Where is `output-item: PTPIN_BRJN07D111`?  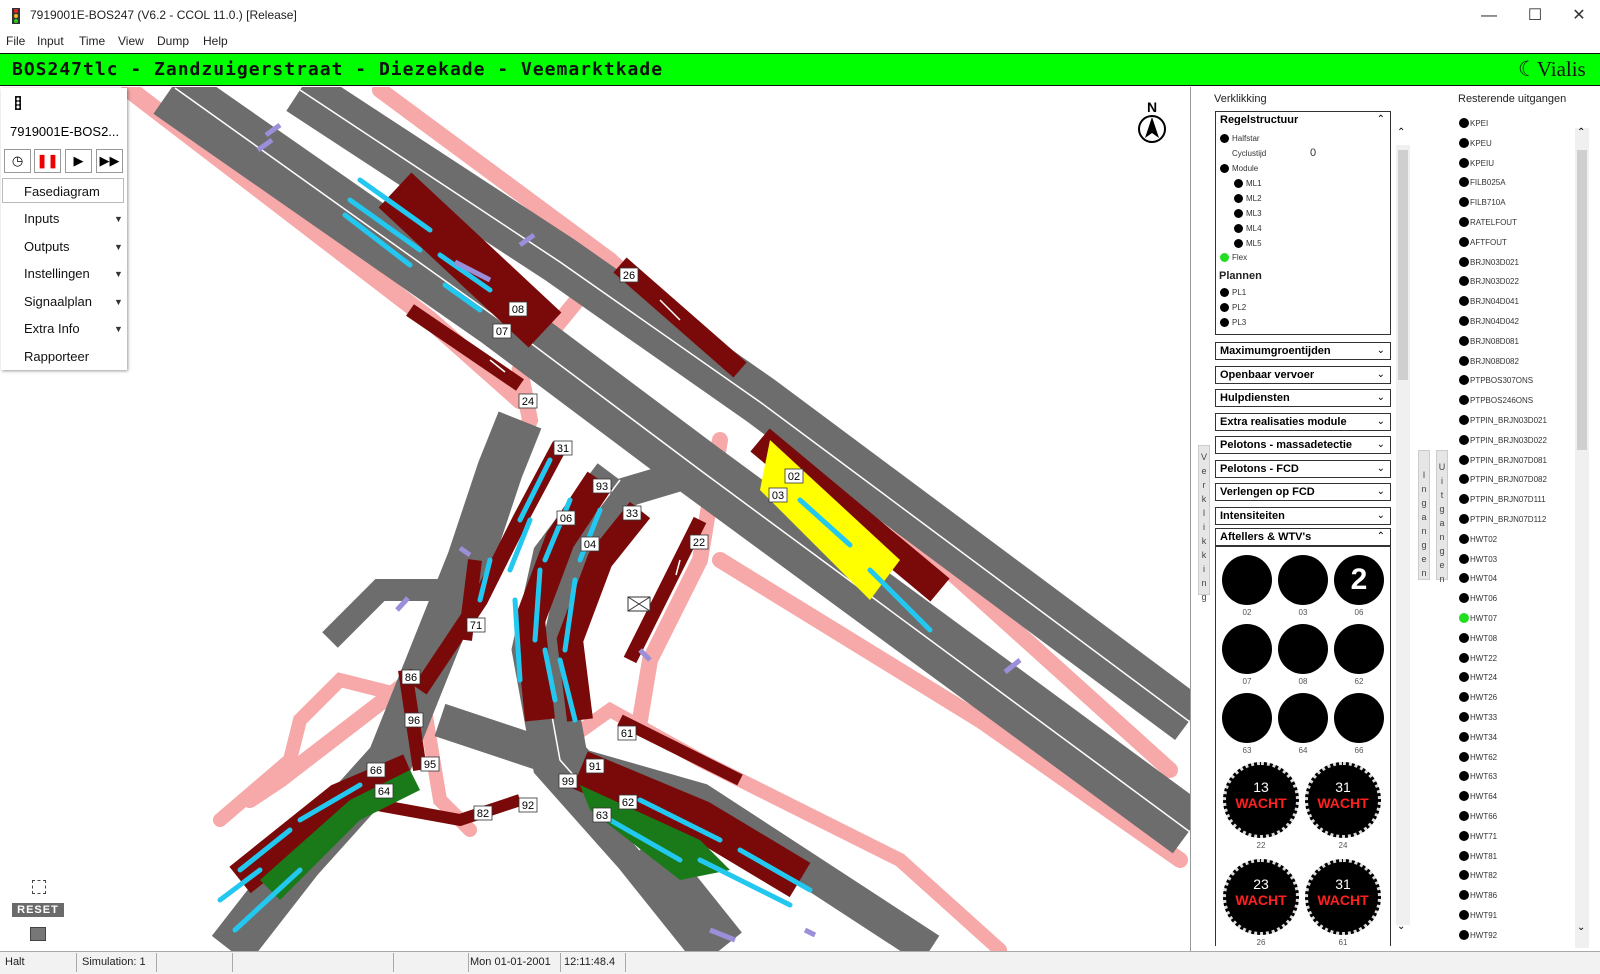 output-item: PTPIN_BRJN07D111 is located at coordinates (1508, 499).